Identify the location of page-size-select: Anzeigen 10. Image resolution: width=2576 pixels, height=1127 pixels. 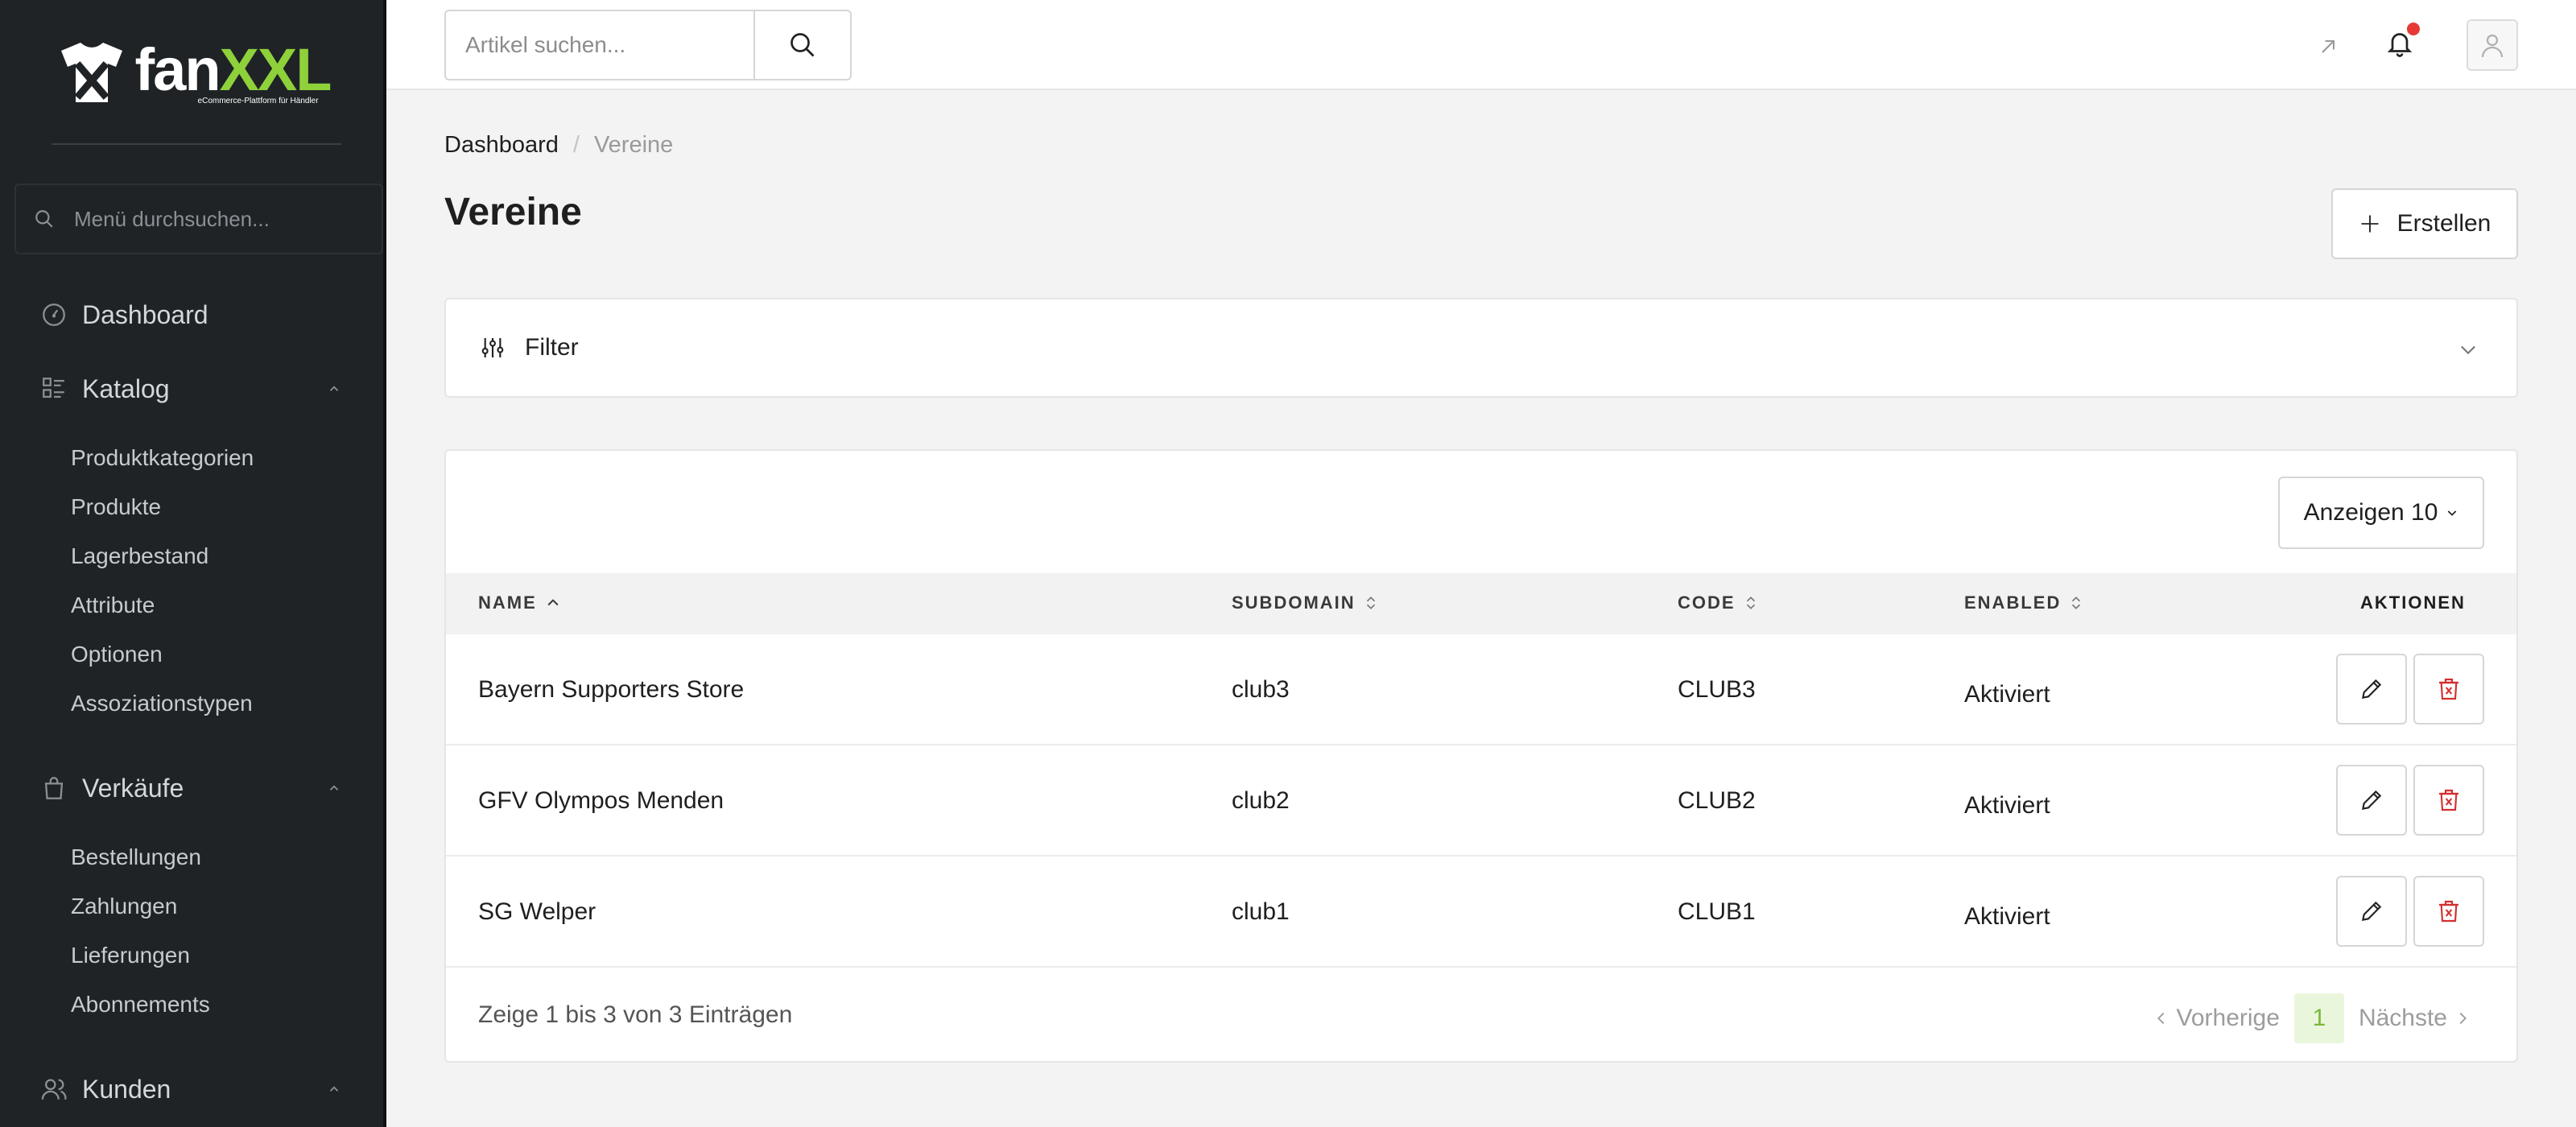
(2381, 513).